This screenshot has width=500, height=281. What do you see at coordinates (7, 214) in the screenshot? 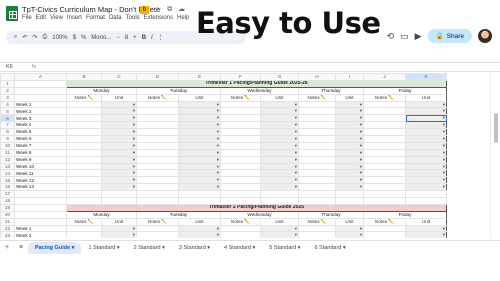
I see `row-header-20: 20` at bounding box center [7, 214].